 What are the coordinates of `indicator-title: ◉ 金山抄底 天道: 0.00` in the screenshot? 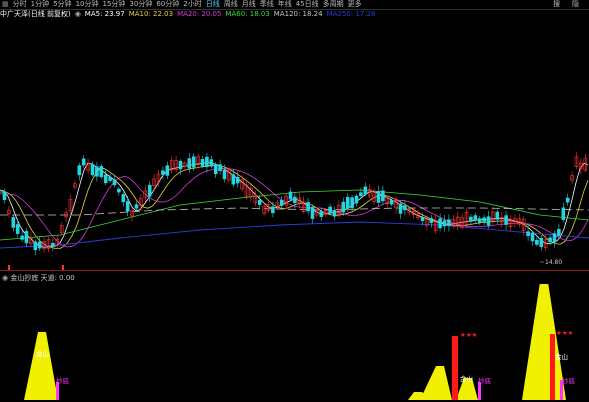 It's located at (38, 278).